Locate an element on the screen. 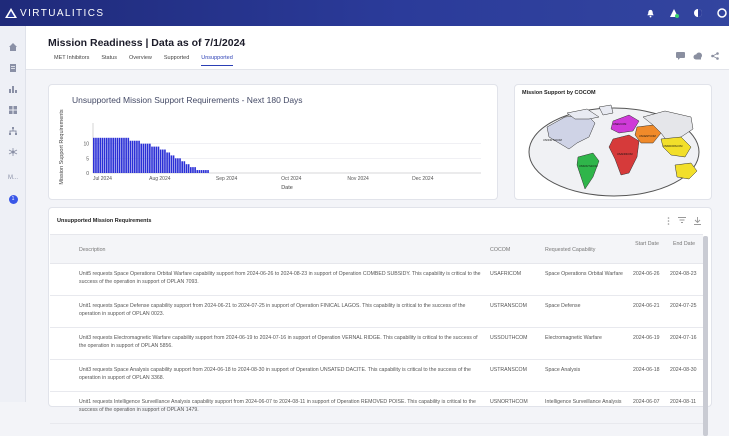 Image resolution: width=729 pixels, height=436 pixels. table-scrollbar is located at coordinates (705, 336).